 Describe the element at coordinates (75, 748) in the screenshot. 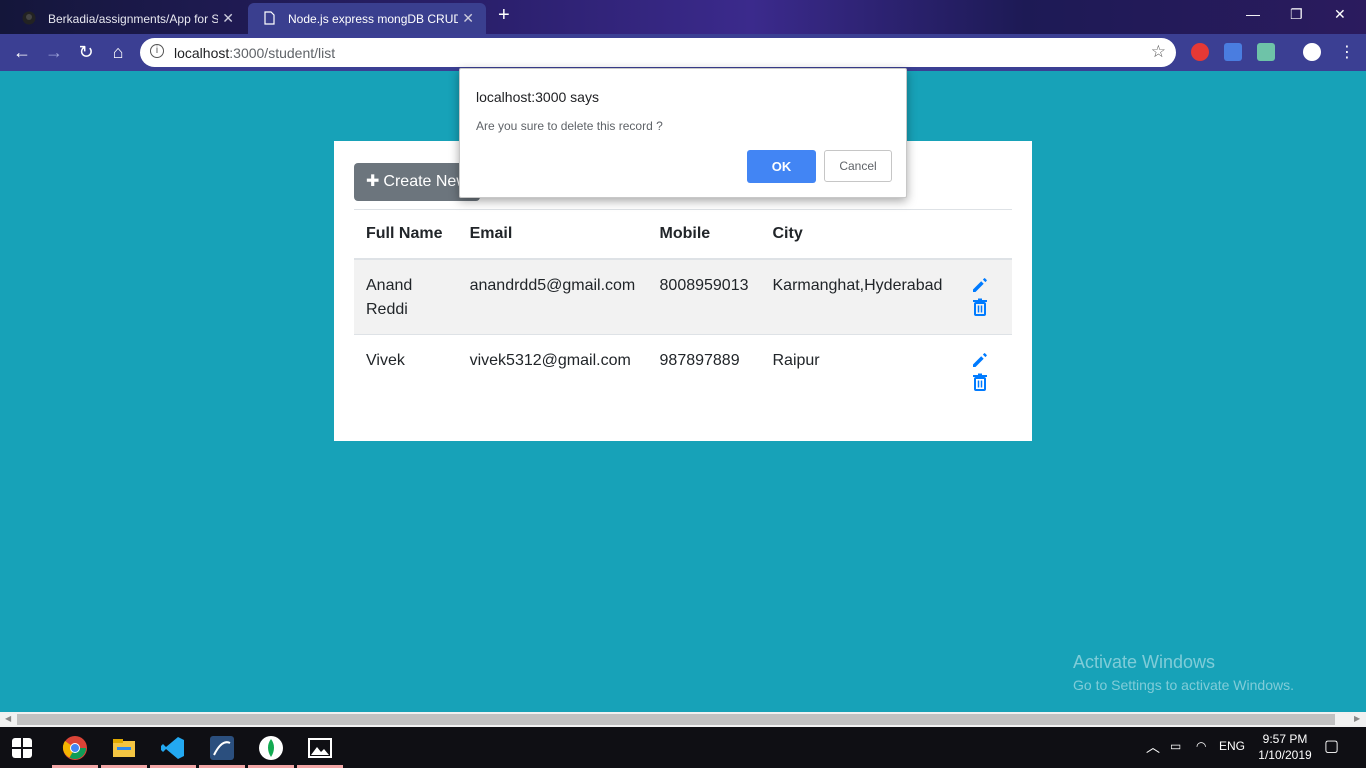

I see `chrome-icon` at that location.